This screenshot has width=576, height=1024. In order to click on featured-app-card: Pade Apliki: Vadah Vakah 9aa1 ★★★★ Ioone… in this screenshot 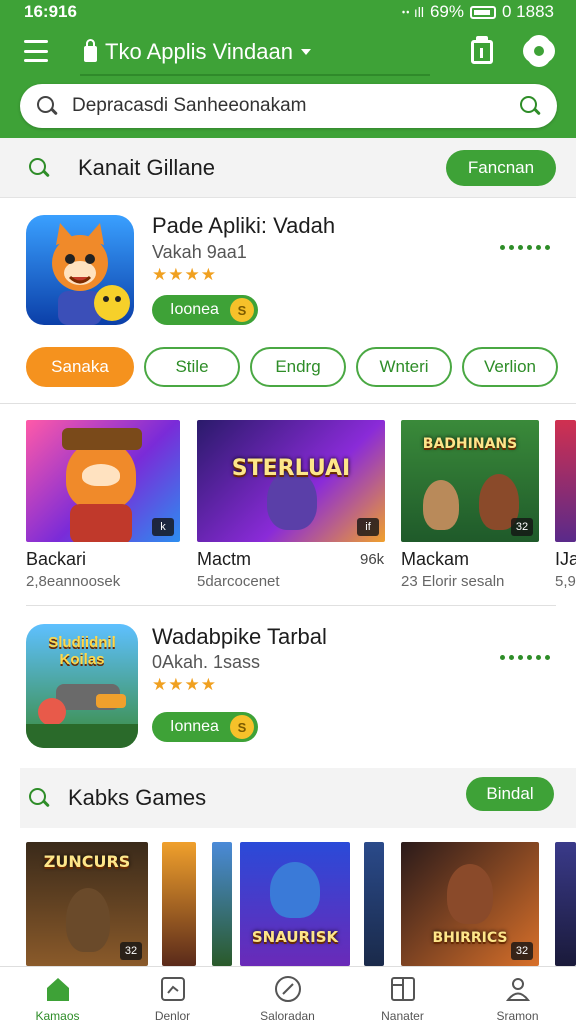, I will do `click(288, 268)`.